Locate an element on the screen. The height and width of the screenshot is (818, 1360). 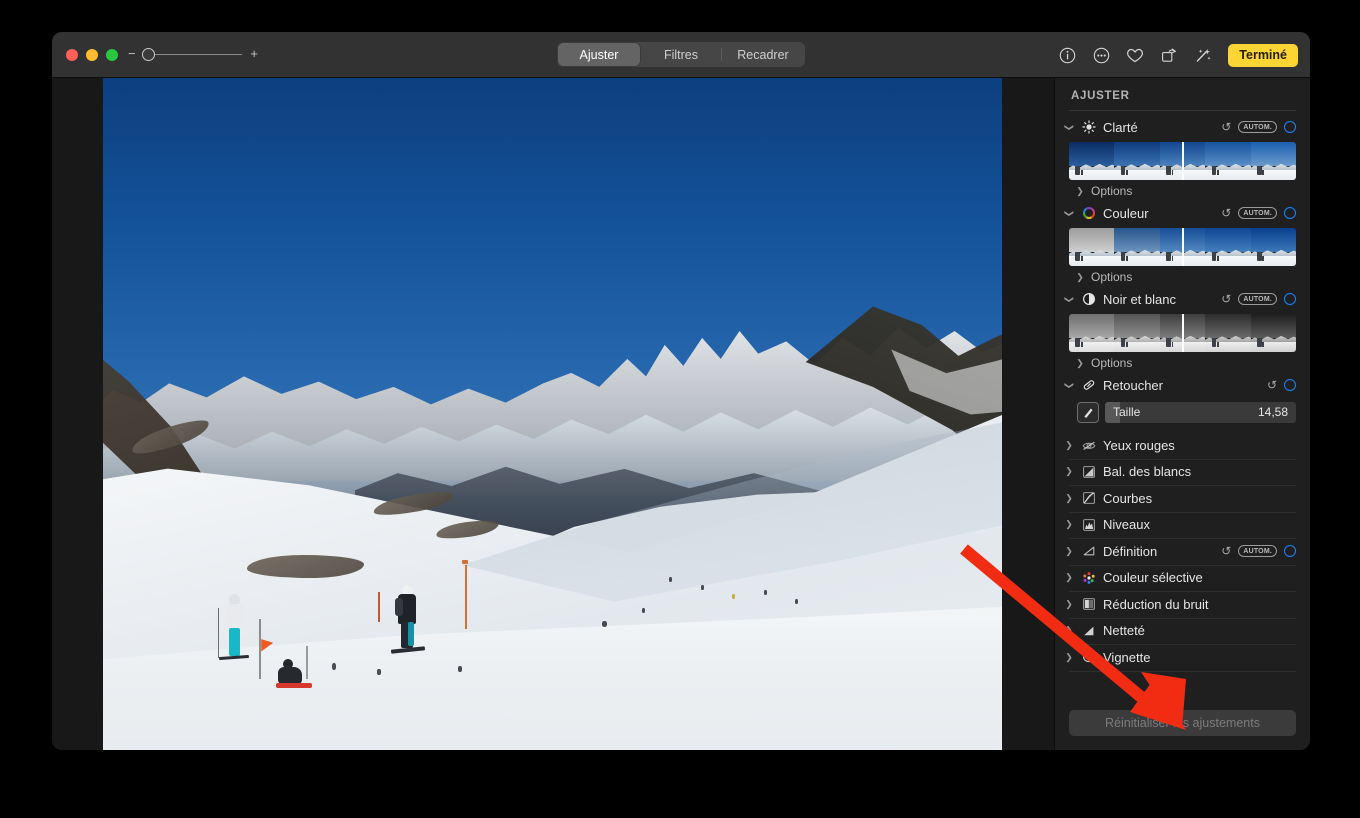
contrast-circle-icon is located at coordinates (1089, 299).